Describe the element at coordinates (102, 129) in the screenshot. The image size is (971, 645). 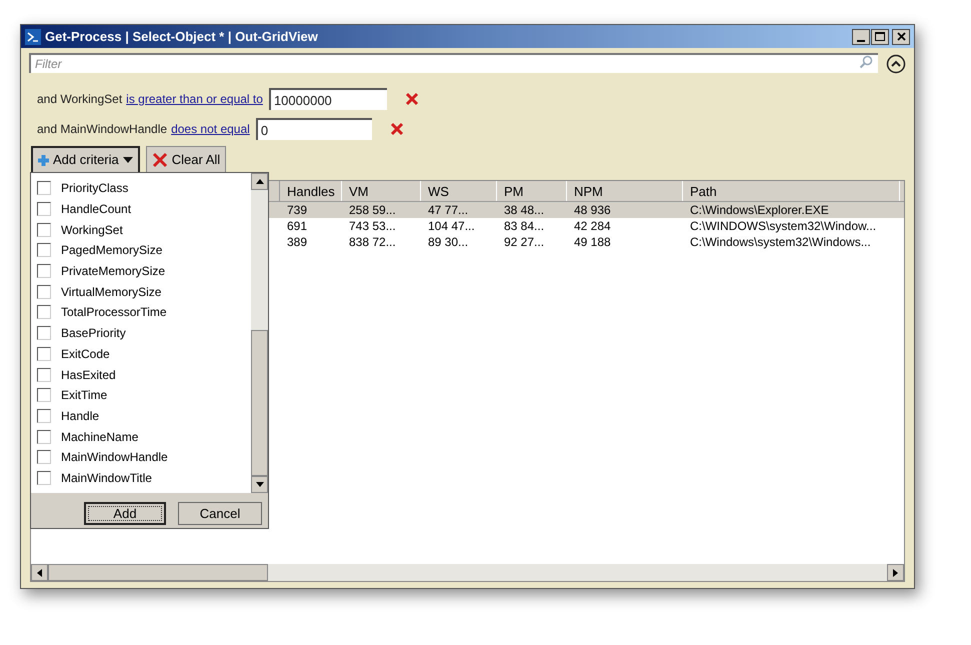
I see `criterion-label: and MainWindowHandle` at that location.